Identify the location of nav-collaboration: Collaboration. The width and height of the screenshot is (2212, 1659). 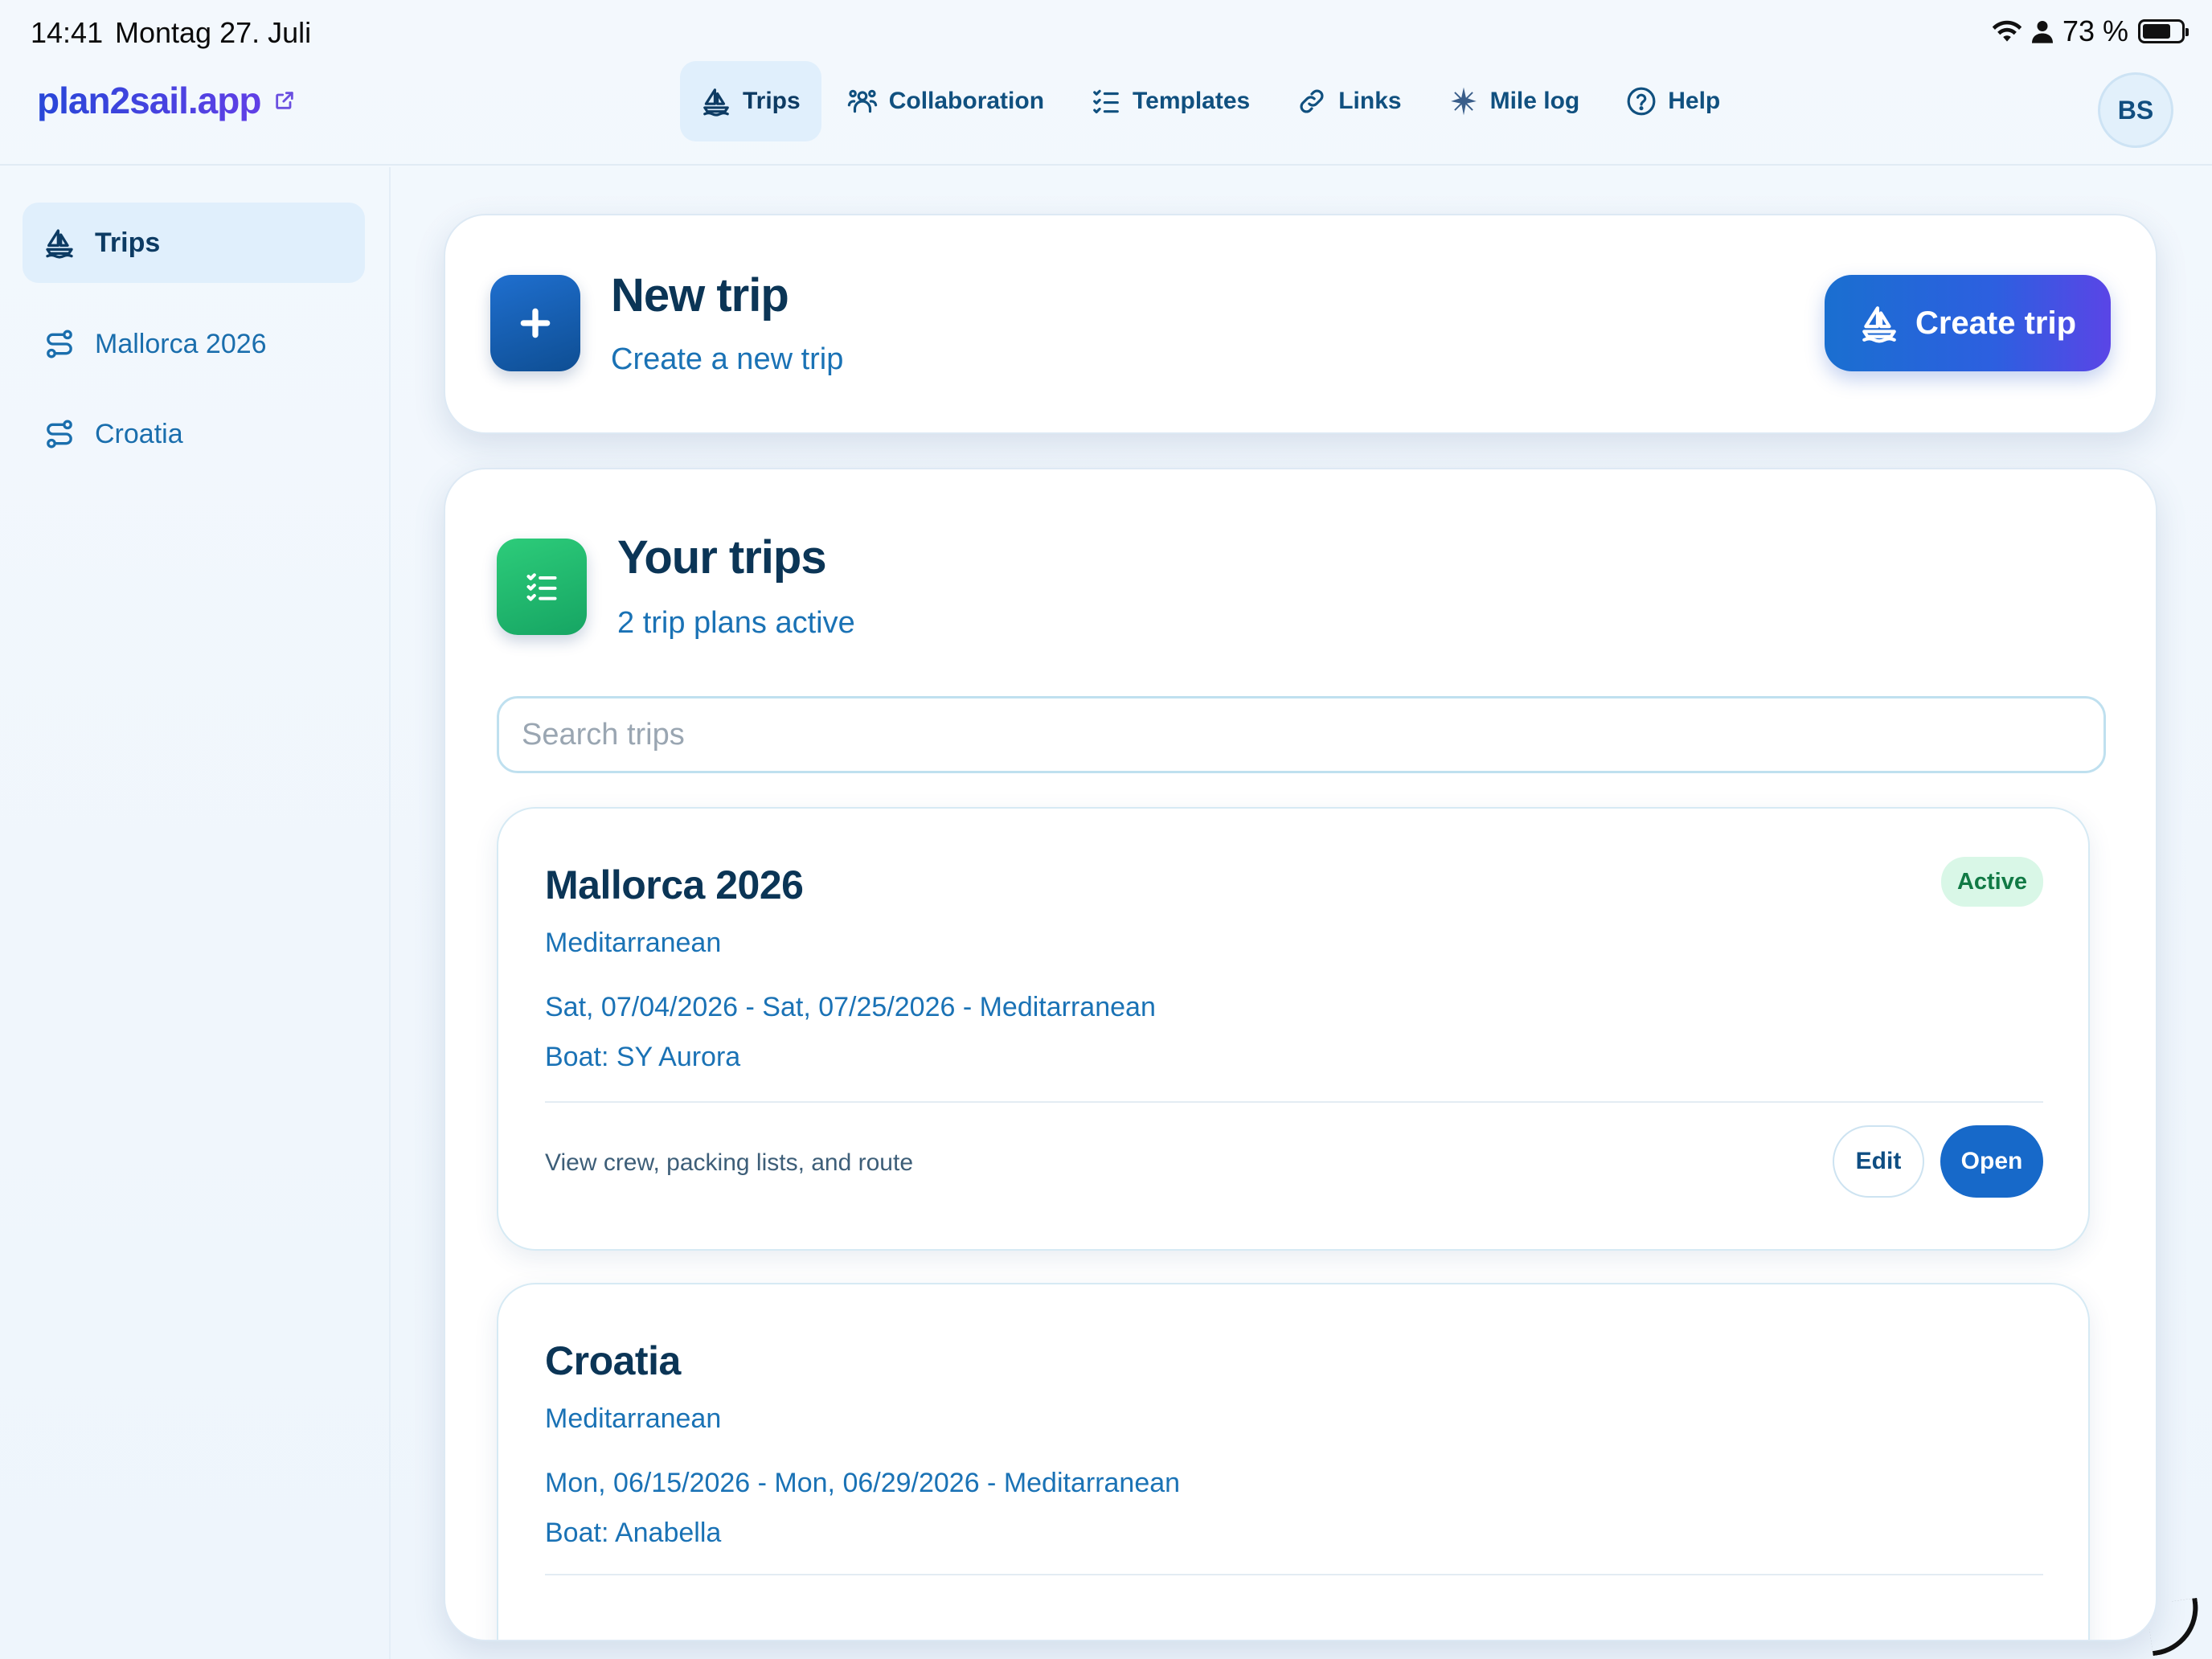
(946, 101).